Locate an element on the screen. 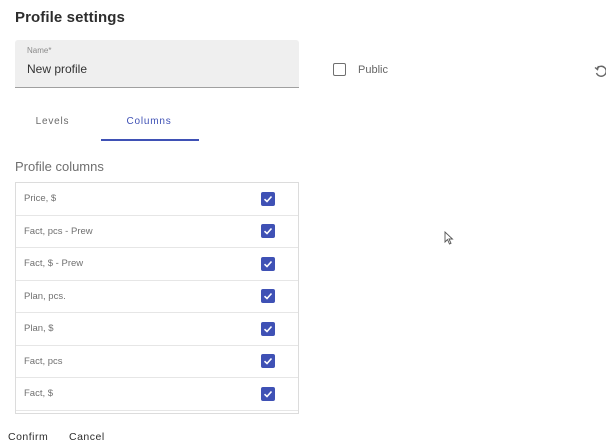 The image size is (606, 446). tab-bar: Levels Columns is located at coordinates (107, 127).